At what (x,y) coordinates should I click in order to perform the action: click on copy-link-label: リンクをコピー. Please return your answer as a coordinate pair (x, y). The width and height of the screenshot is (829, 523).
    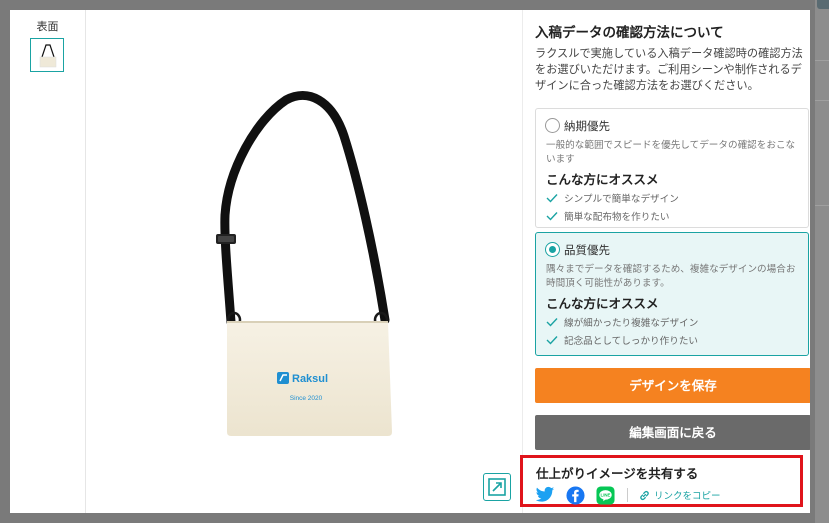
    Looking at the image, I should click on (687, 496).